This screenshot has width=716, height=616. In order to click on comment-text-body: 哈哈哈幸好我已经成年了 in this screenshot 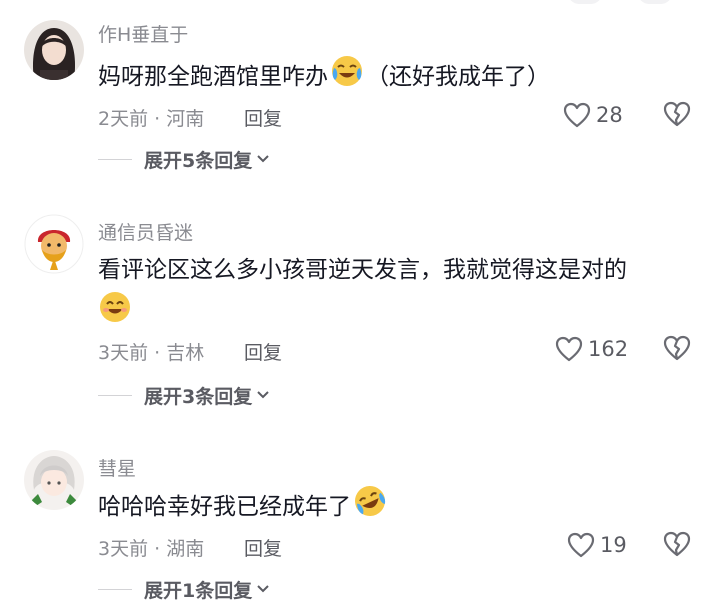, I will do `click(224, 507)`.